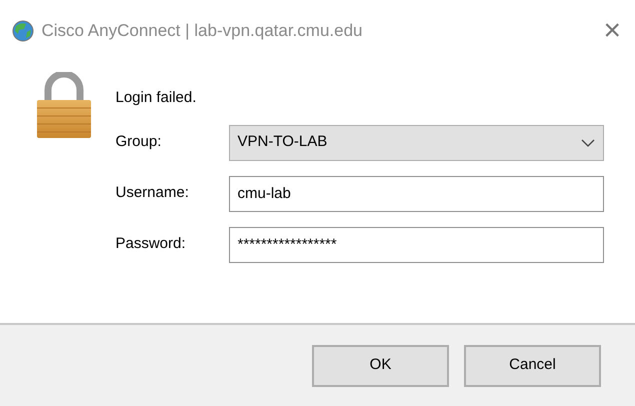 Image resolution: width=635 pixels, height=406 pixels. What do you see at coordinates (153, 193) in the screenshot?
I see `field-label: Username:` at bounding box center [153, 193].